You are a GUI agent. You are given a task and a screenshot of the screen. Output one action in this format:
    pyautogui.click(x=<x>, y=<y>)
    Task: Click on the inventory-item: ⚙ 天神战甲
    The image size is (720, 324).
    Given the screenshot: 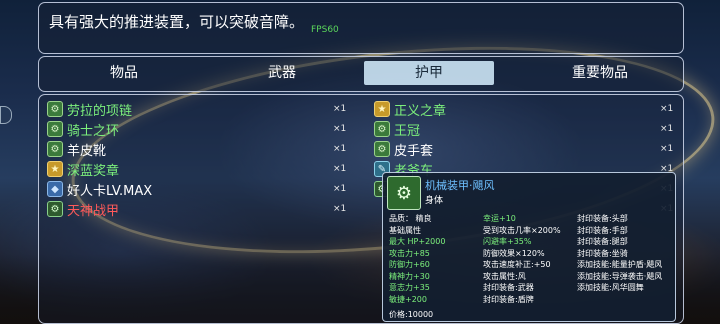 What is the action you would take?
    pyautogui.click(x=83, y=209)
    